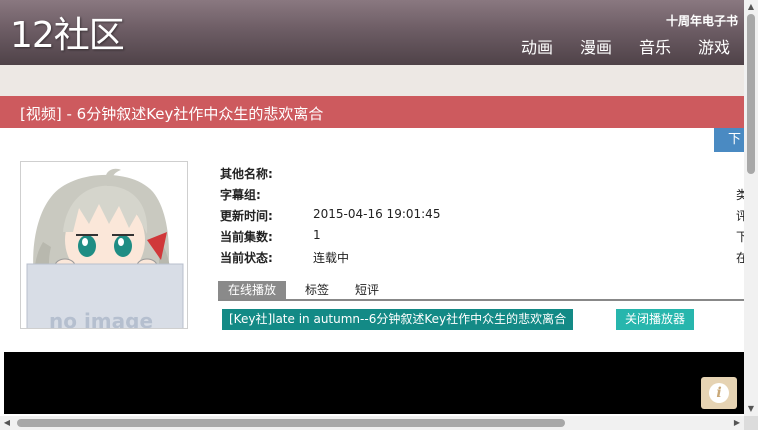  What do you see at coordinates (751, 7) in the screenshot?
I see `scroll-up-arrow-icon: ▲` at bounding box center [751, 7].